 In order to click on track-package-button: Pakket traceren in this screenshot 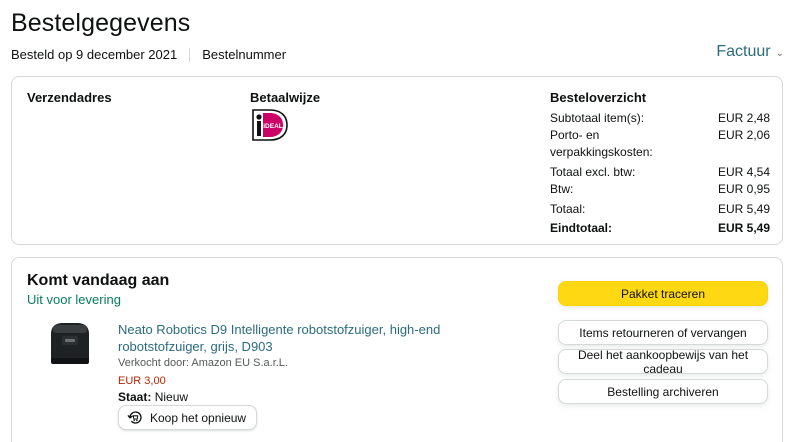, I will do `click(663, 293)`.